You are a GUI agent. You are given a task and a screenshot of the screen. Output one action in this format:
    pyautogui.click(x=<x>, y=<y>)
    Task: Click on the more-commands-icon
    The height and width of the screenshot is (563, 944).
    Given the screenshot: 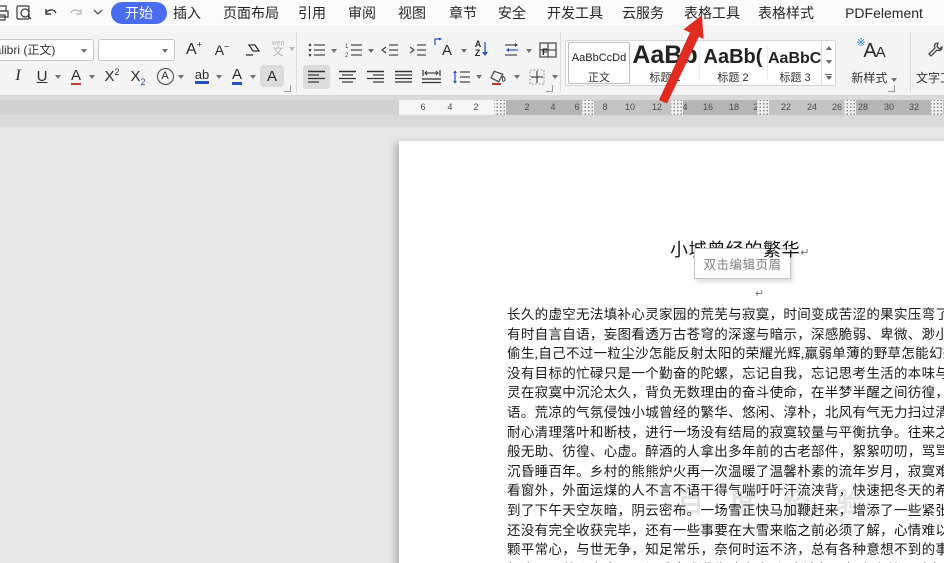 What is the action you would take?
    pyautogui.click(x=101, y=17)
    